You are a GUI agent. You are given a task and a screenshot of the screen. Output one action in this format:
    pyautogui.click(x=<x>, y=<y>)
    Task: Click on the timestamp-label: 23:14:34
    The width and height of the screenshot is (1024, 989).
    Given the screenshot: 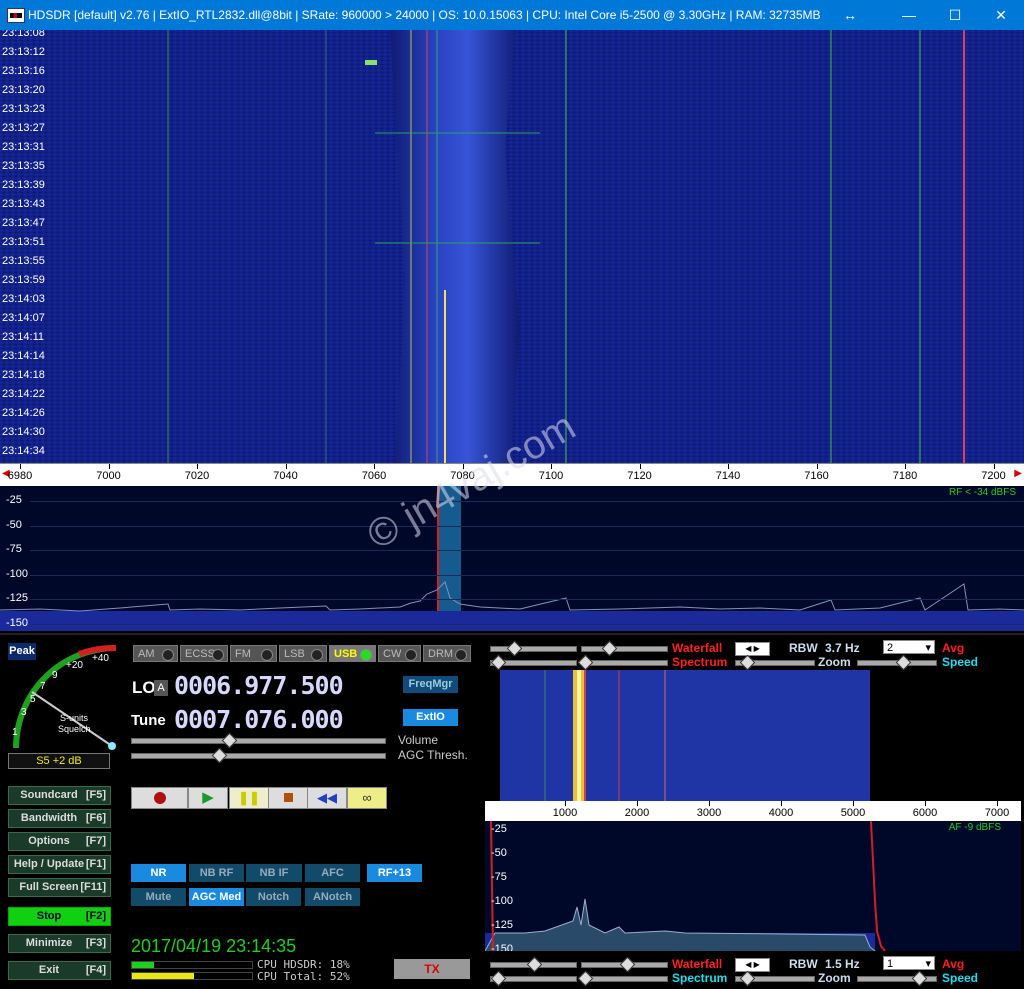 What is the action you would take?
    pyautogui.click(x=23, y=451)
    